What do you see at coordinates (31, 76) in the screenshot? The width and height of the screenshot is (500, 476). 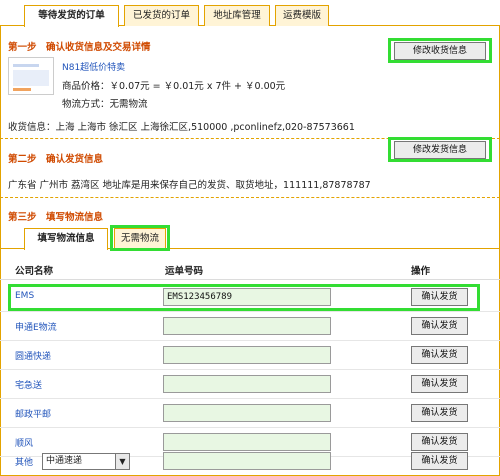 I see `product-thumbnail` at bounding box center [31, 76].